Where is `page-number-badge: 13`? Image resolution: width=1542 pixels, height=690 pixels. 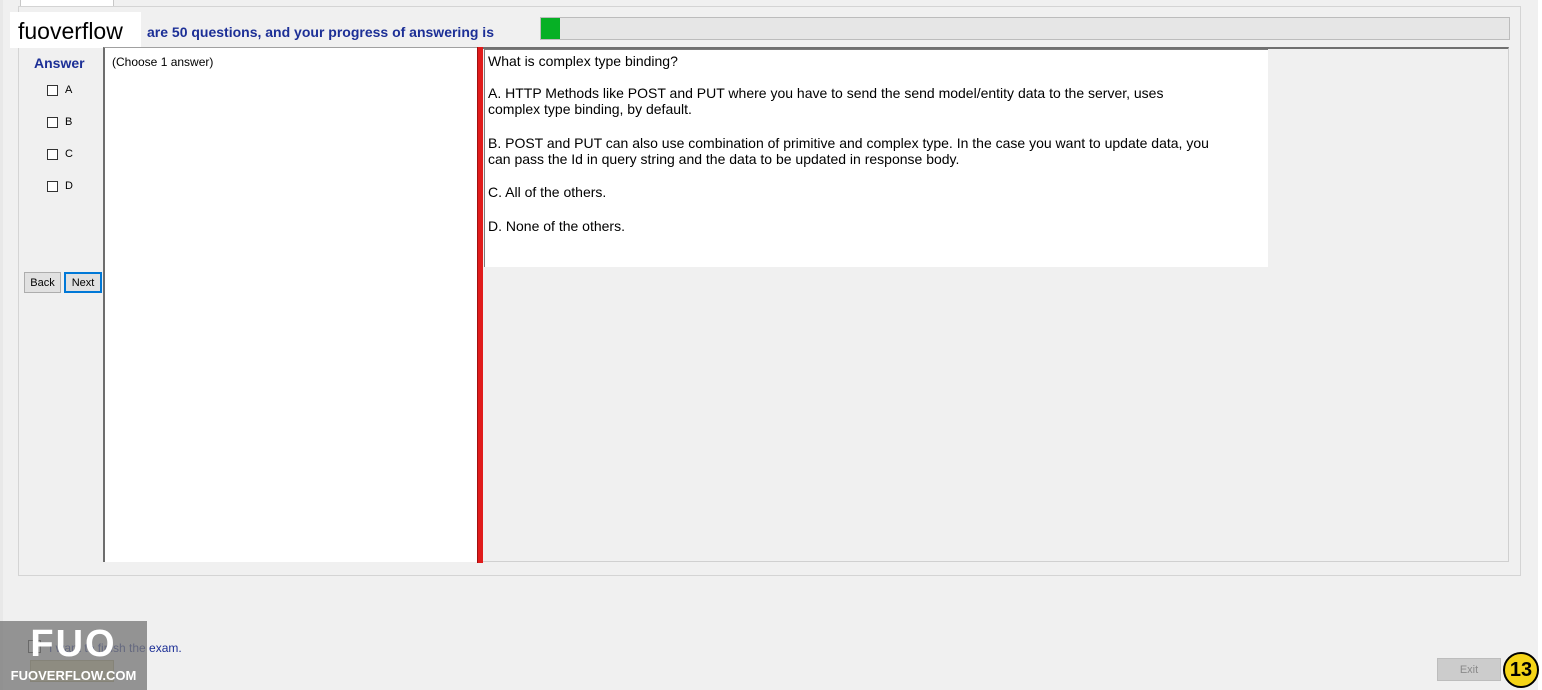
page-number-badge: 13 is located at coordinates (1521, 670).